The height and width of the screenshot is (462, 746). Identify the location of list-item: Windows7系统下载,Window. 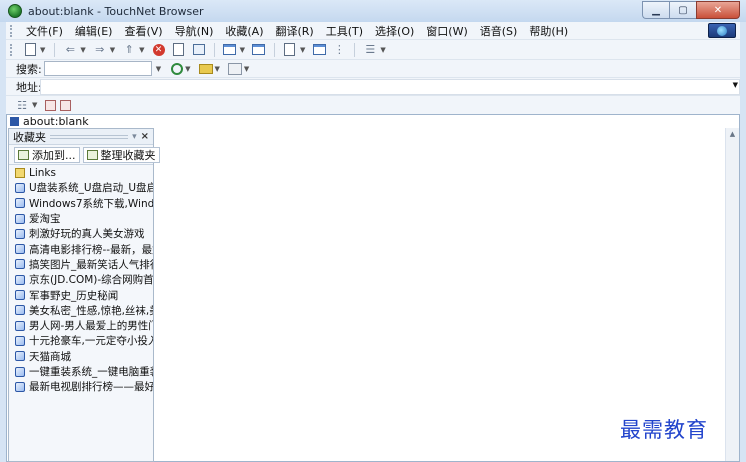
(81, 203).